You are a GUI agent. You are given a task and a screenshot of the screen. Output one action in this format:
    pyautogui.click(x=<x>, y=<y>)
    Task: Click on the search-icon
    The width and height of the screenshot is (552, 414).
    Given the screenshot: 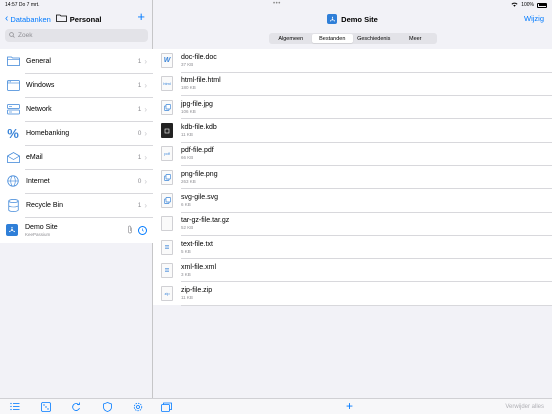 What is the action you would take?
    pyautogui.click(x=12, y=35)
    